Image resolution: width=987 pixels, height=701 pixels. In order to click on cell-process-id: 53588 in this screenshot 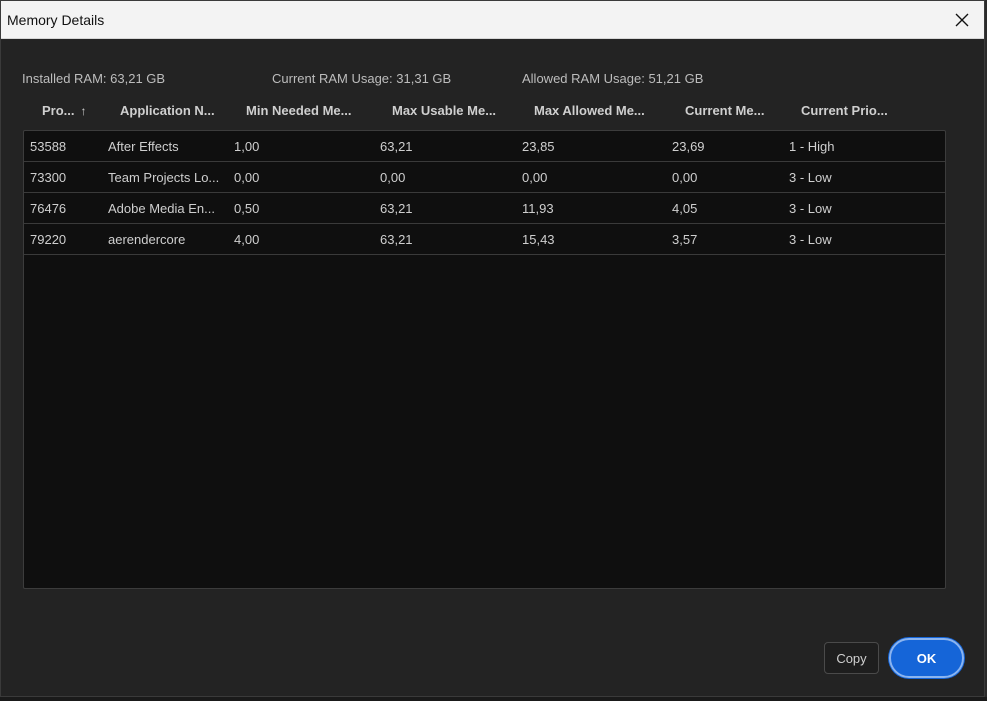, I will do `click(48, 146)`.